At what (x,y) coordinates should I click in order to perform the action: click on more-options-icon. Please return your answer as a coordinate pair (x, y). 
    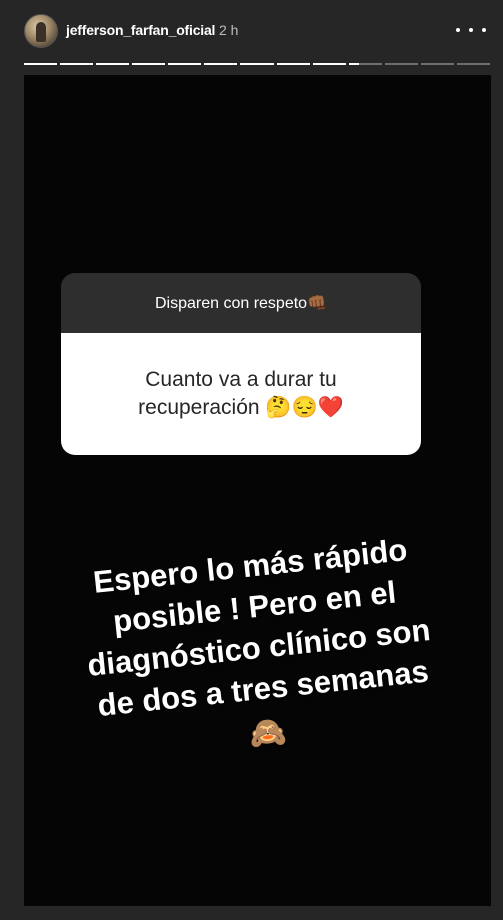
    Looking at the image, I should click on (471, 30).